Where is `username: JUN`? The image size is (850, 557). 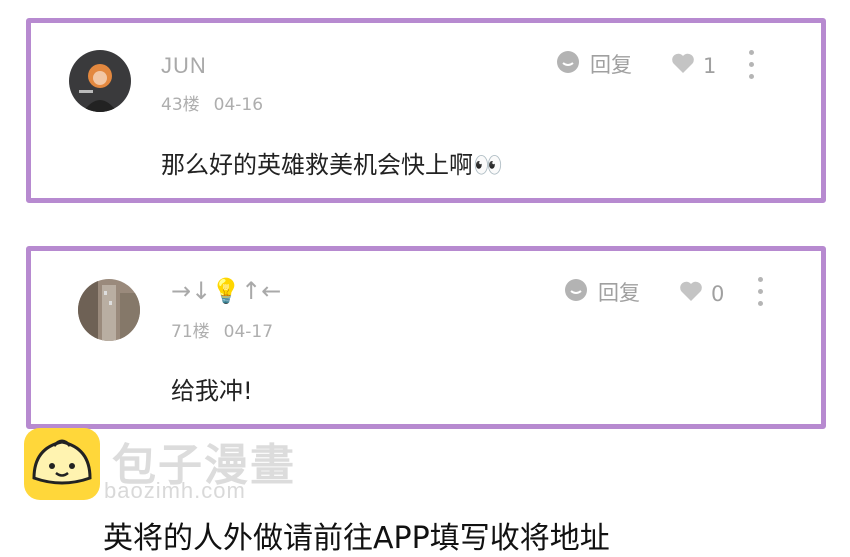
username: JUN is located at coordinates (184, 66).